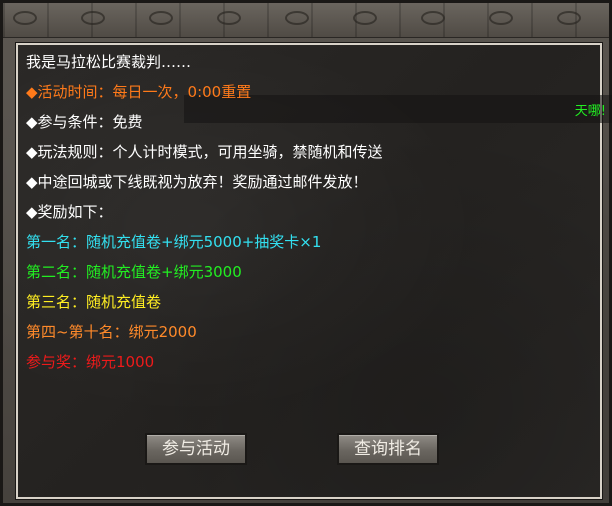 The height and width of the screenshot is (506, 612). What do you see at coordinates (388, 449) in the screenshot?
I see `query-ranking-button: 查询排名` at bounding box center [388, 449].